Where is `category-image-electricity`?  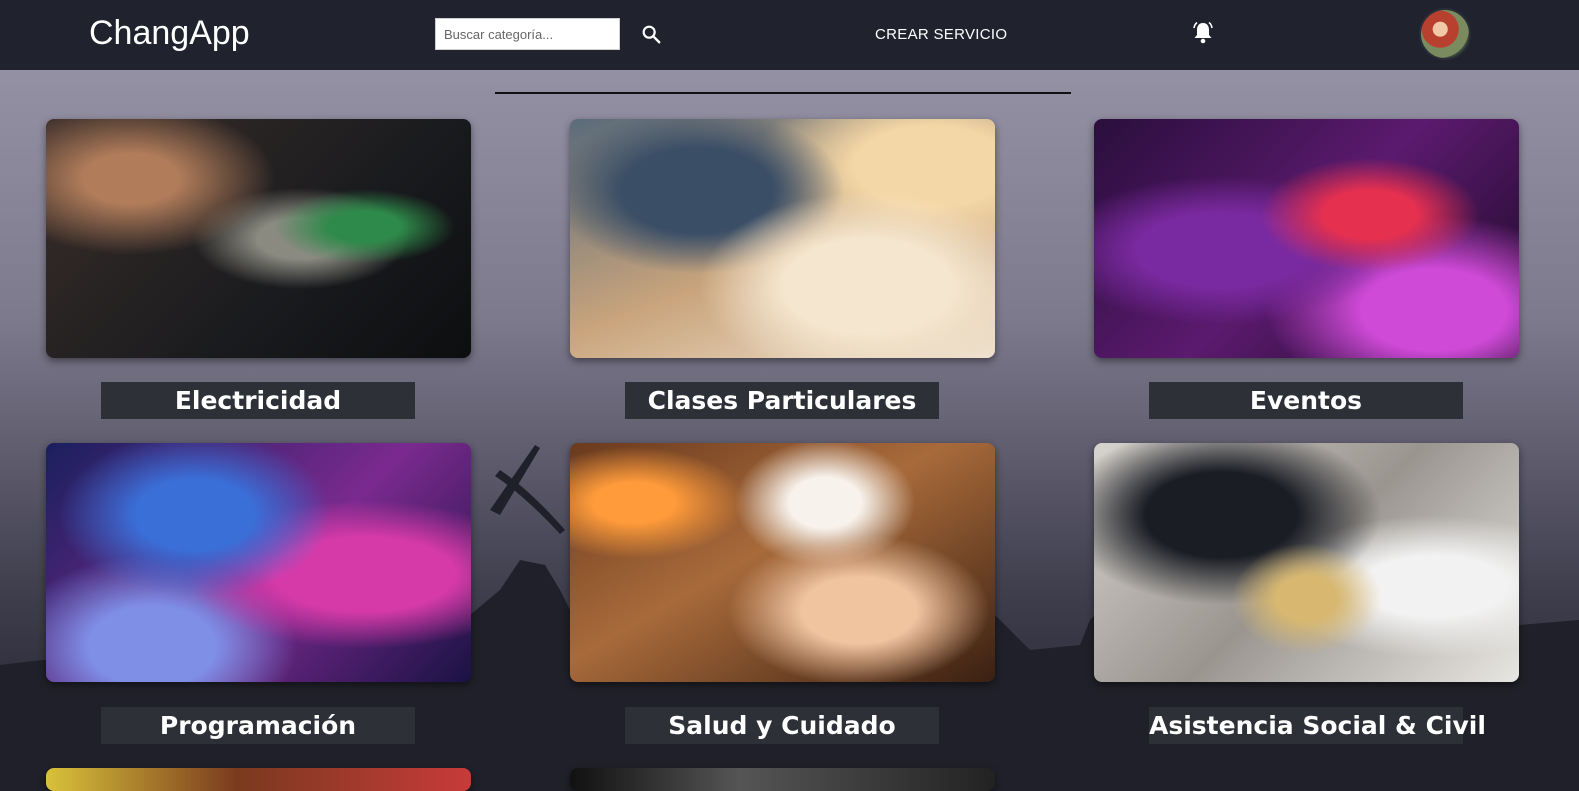
category-image-electricity is located at coordinates (258, 238).